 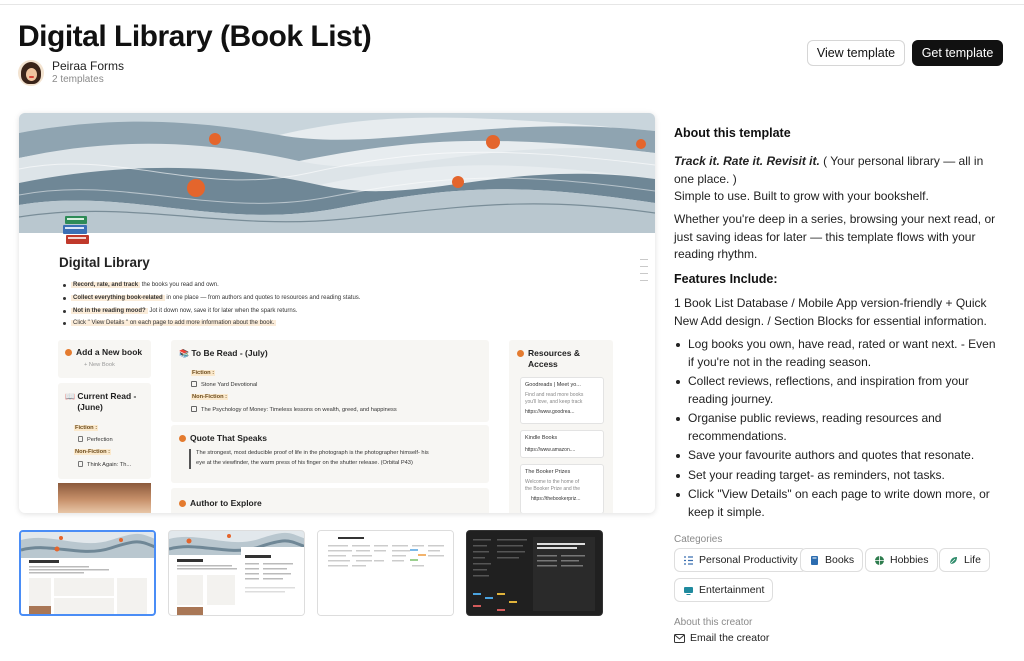 What do you see at coordinates (223, 353) in the screenshot?
I see `to-be-read-title: 📚 To Be Read - (July)` at bounding box center [223, 353].